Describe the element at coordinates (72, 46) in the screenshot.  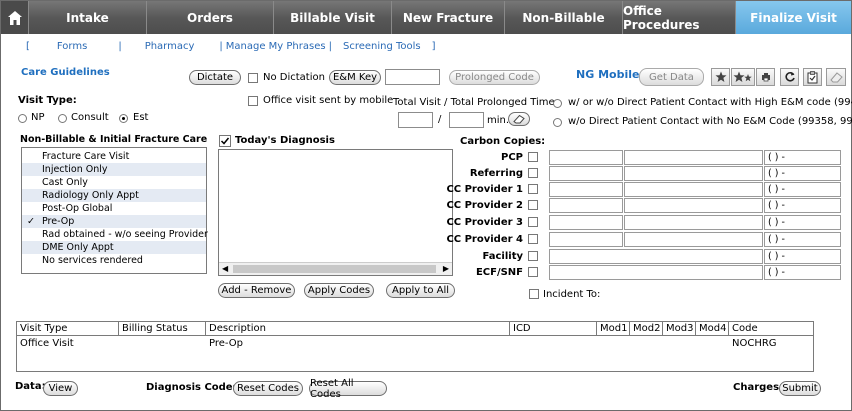
I see `subnav-forms: Forms` at that location.